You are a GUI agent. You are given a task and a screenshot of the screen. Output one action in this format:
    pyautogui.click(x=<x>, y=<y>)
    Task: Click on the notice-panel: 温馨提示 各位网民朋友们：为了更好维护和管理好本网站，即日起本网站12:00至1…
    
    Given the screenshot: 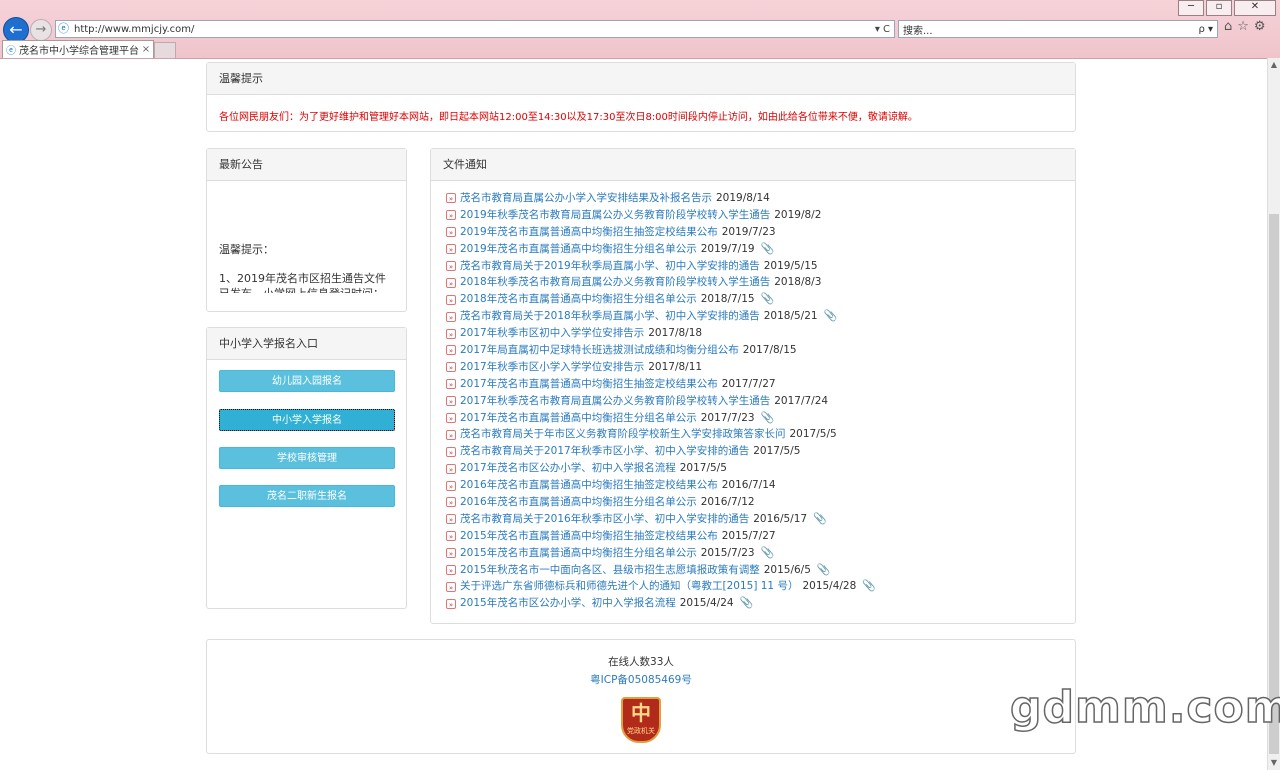 What is the action you would take?
    pyautogui.click(x=641, y=97)
    